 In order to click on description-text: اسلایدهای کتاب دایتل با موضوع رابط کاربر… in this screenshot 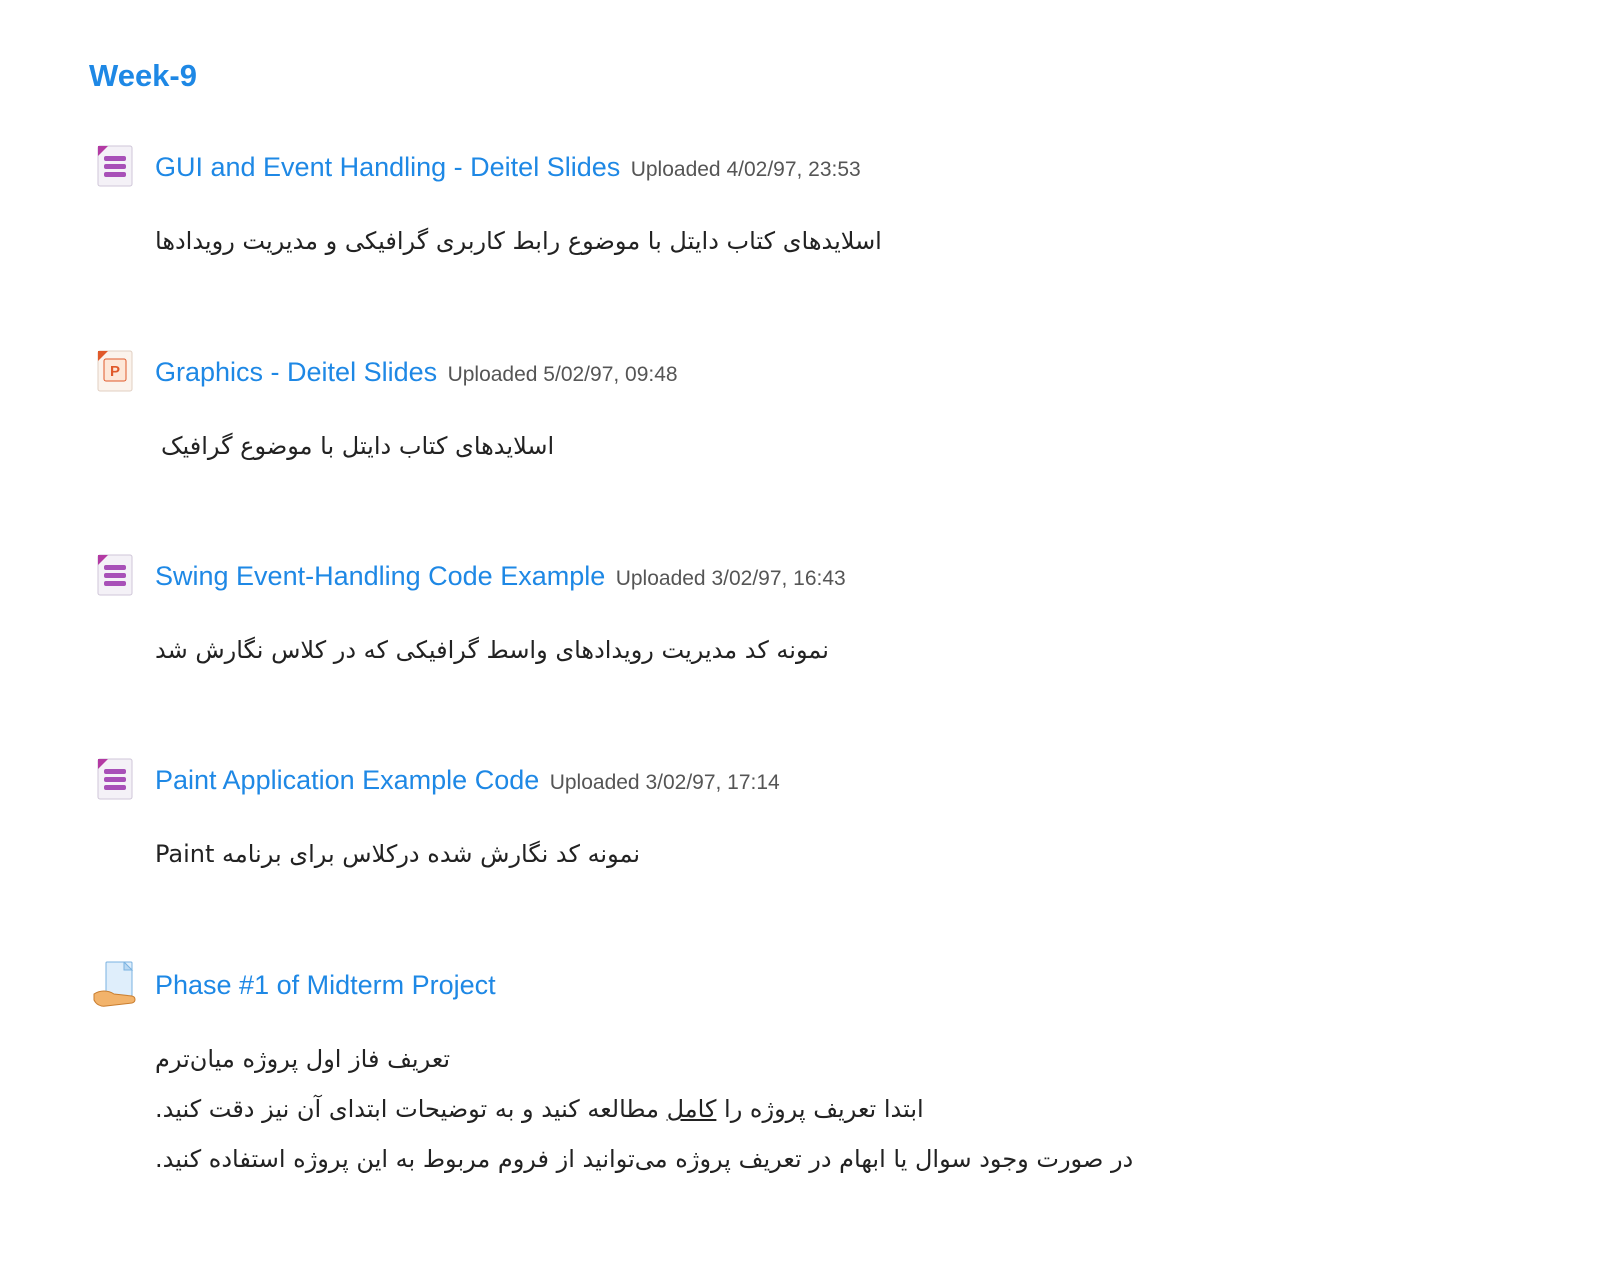, I will do `click(518, 241)`.